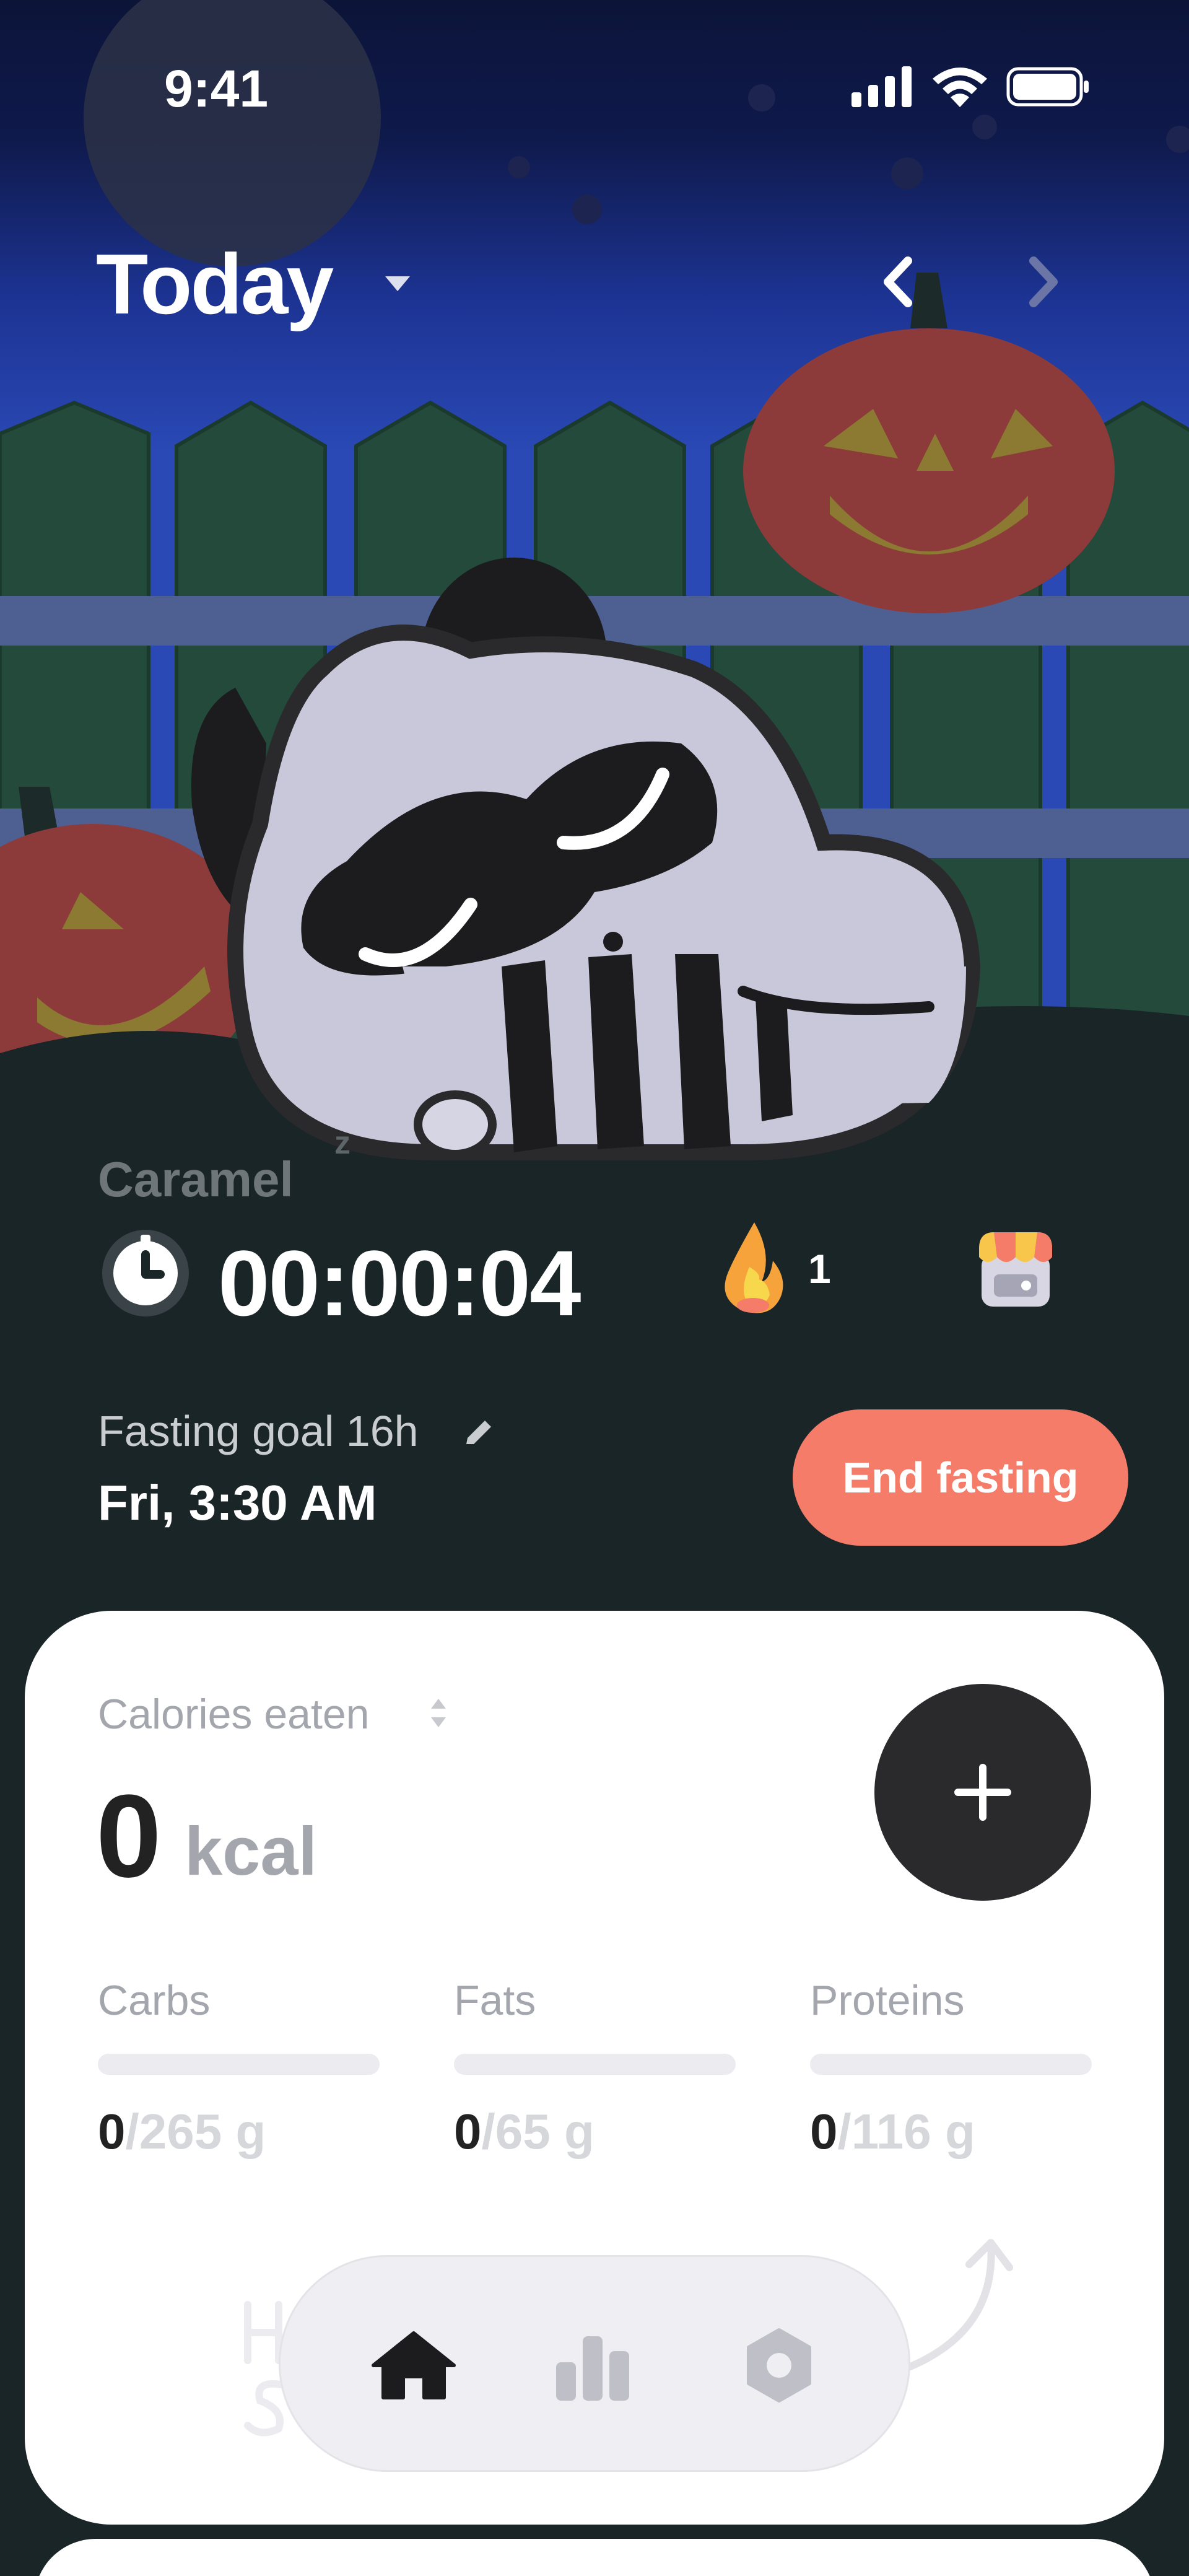 The width and height of the screenshot is (1189, 2576). Describe the element at coordinates (154, 2000) in the screenshot. I see `macro-label-carbs: Carbs` at that location.